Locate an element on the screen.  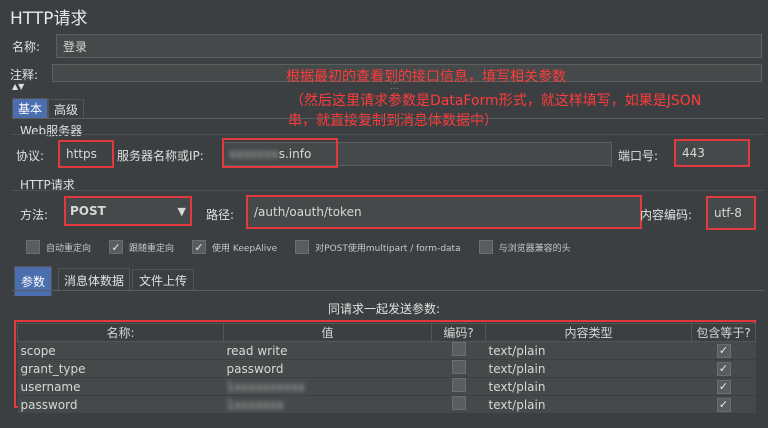
param-value-hidden: 1xxxxxxxxxx is located at coordinates (266, 386).